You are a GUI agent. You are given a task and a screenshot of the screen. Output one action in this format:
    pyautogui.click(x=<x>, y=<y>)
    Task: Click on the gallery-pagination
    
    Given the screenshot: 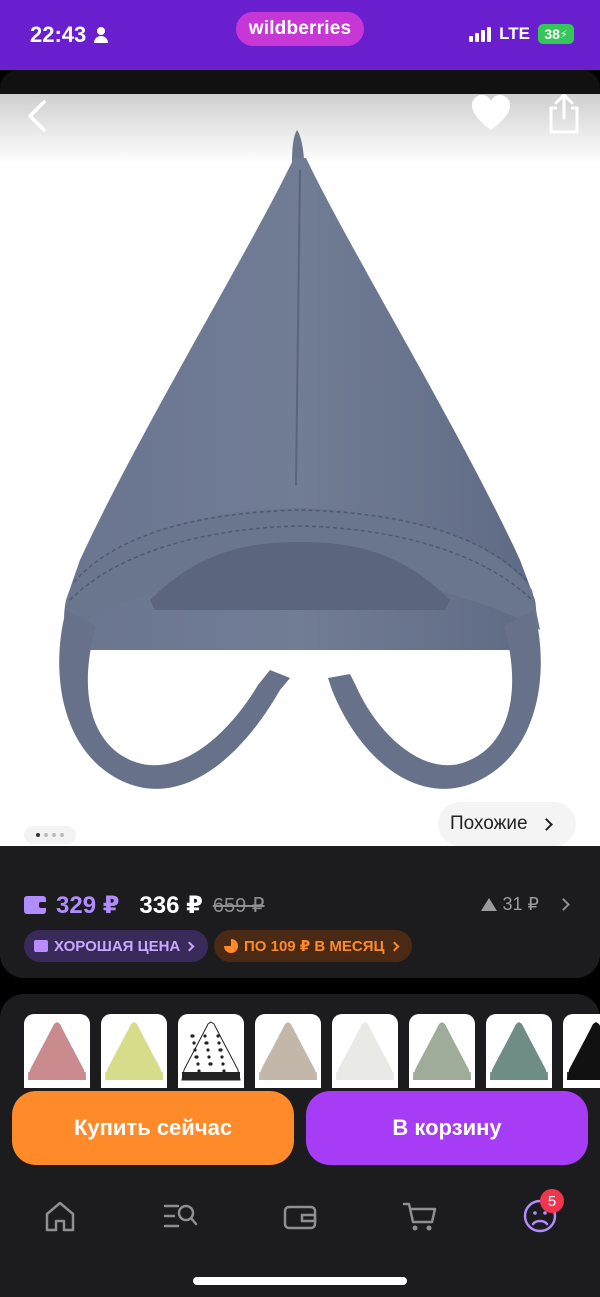 What is the action you would take?
    pyautogui.click(x=50, y=835)
    